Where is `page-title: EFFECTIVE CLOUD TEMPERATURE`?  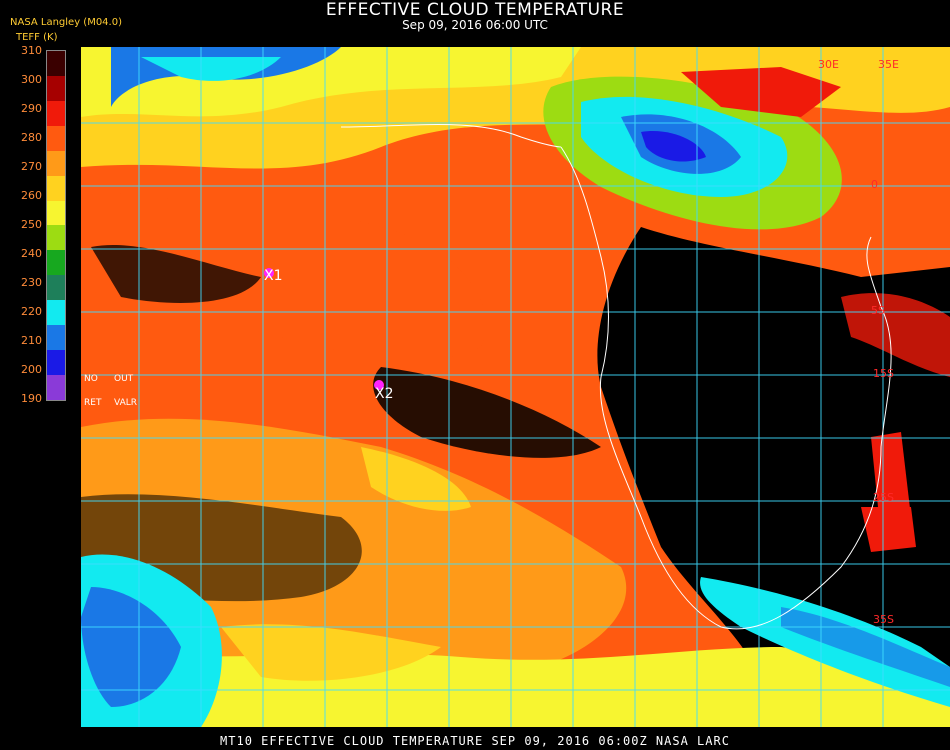
page-title: EFFECTIVE CLOUD TEMPERATURE is located at coordinates (475, 10).